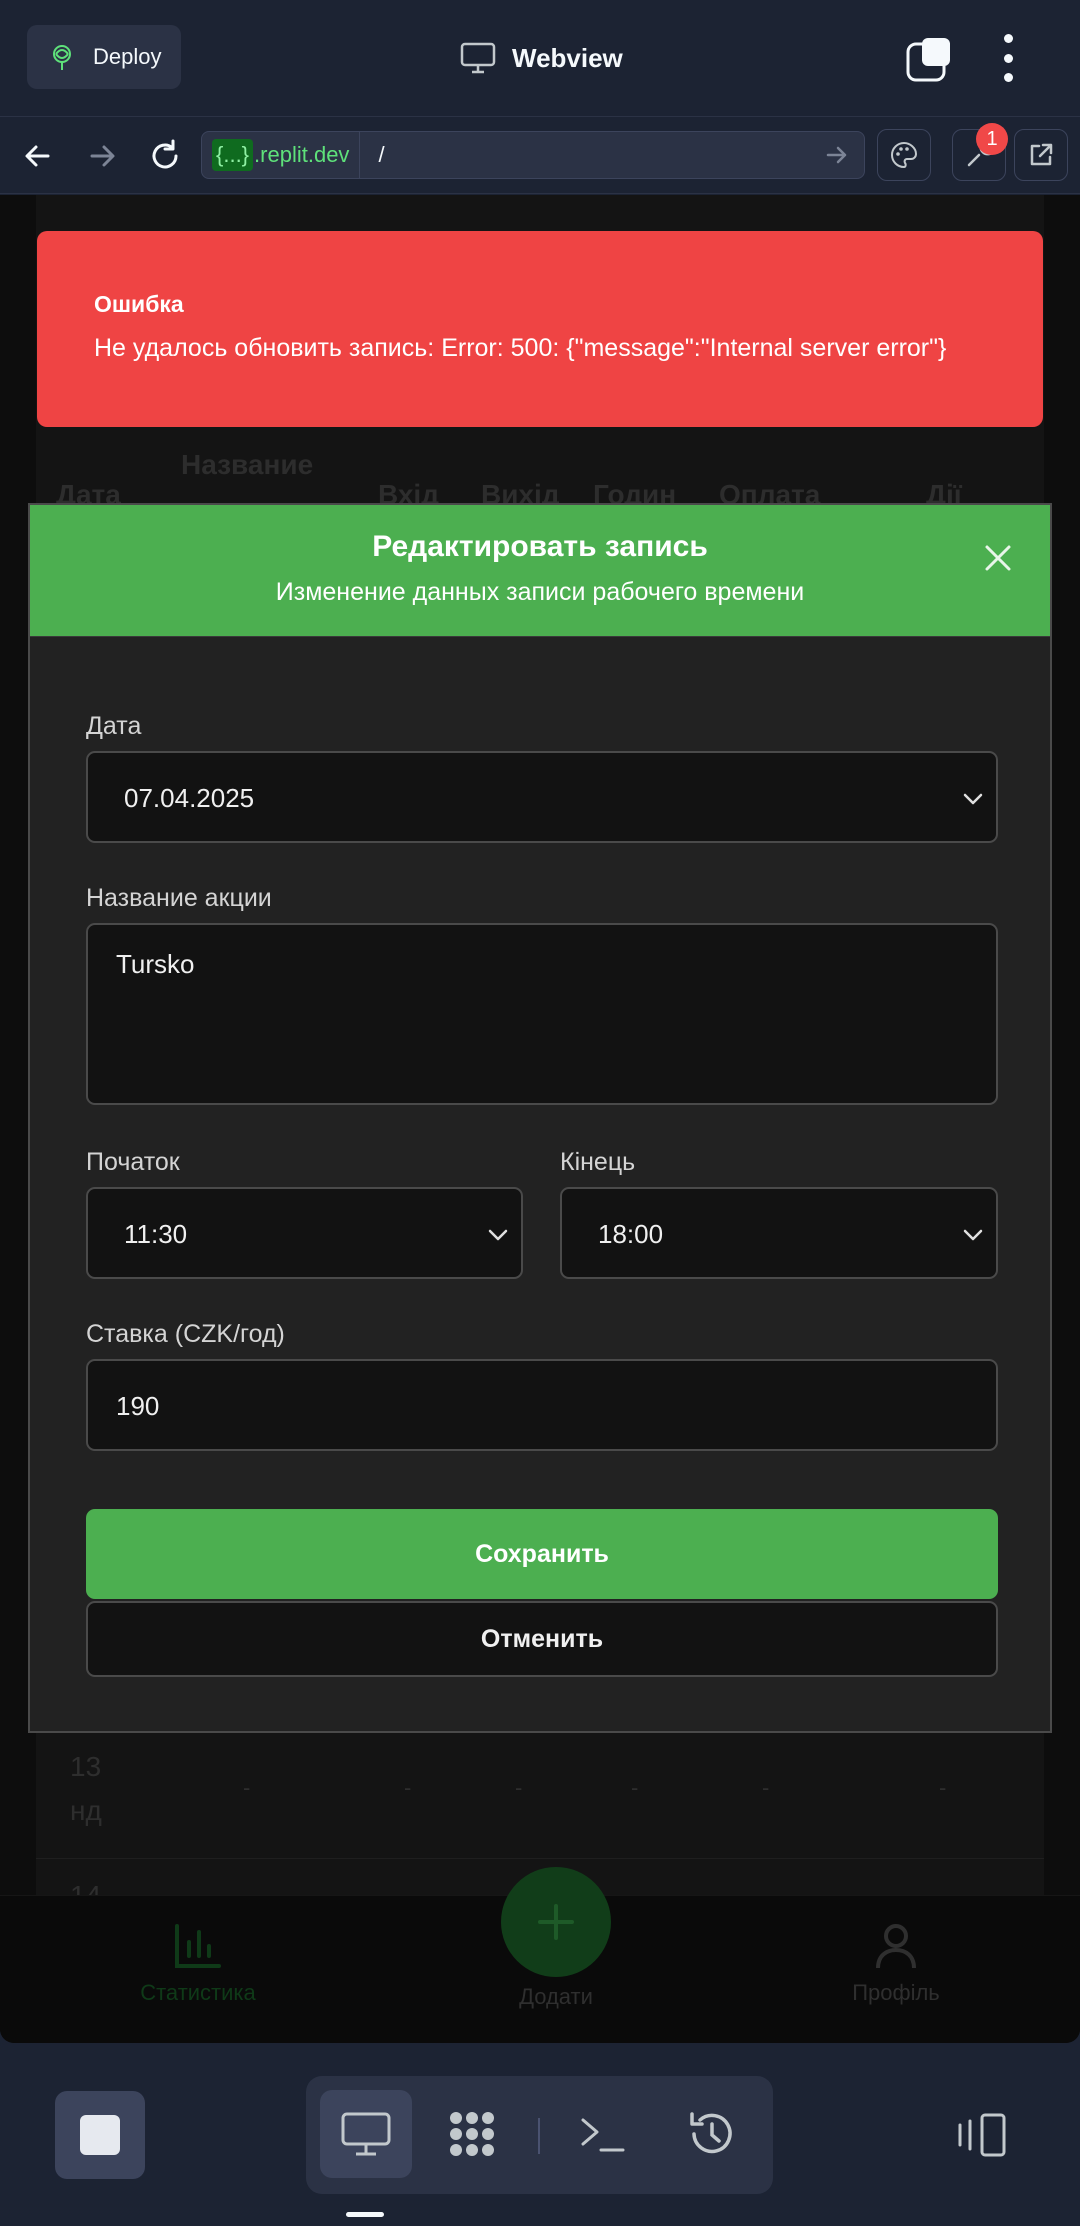 This screenshot has height=2226, width=1080. What do you see at coordinates (542, 1554) in the screenshot?
I see `save-button: Сохранить` at bounding box center [542, 1554].